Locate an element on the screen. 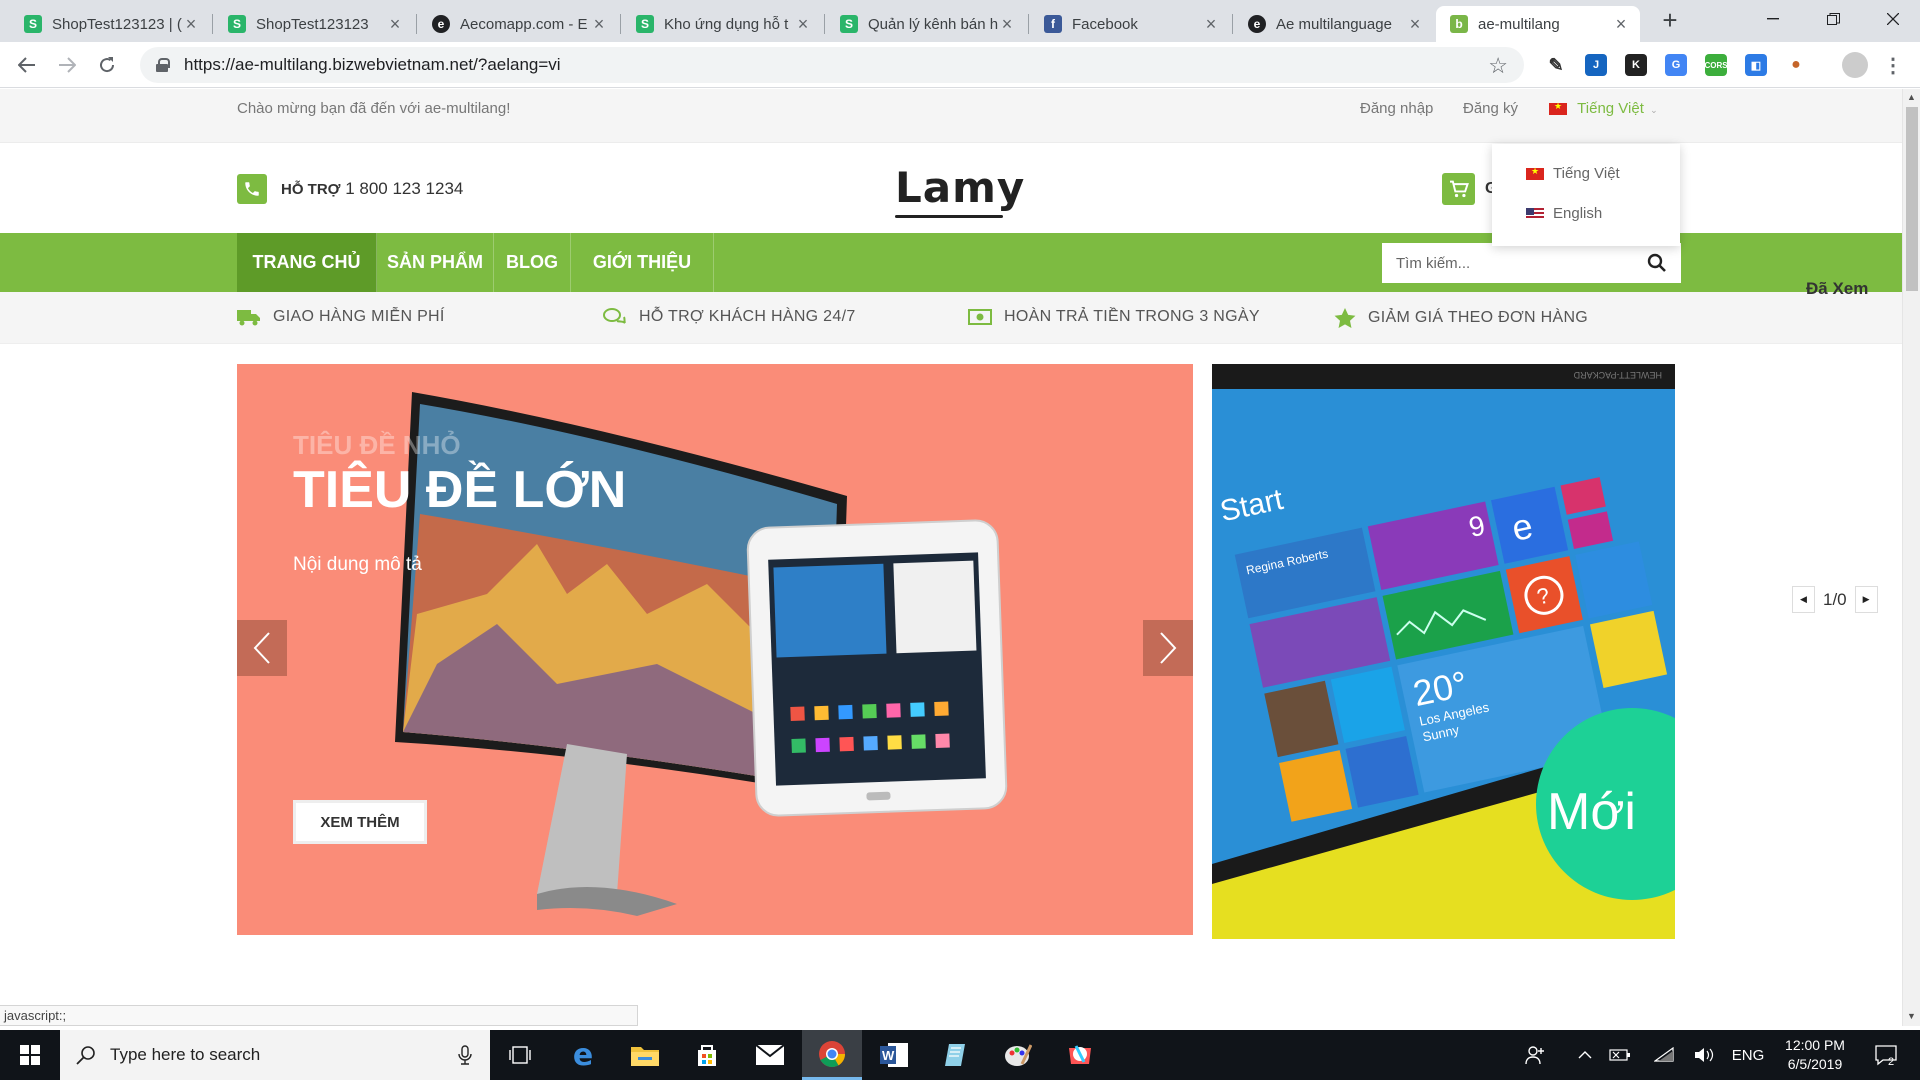 The height and width of the screenshot is (1080, 1920). scroll-thumb is located at coordinates (1912, 199).